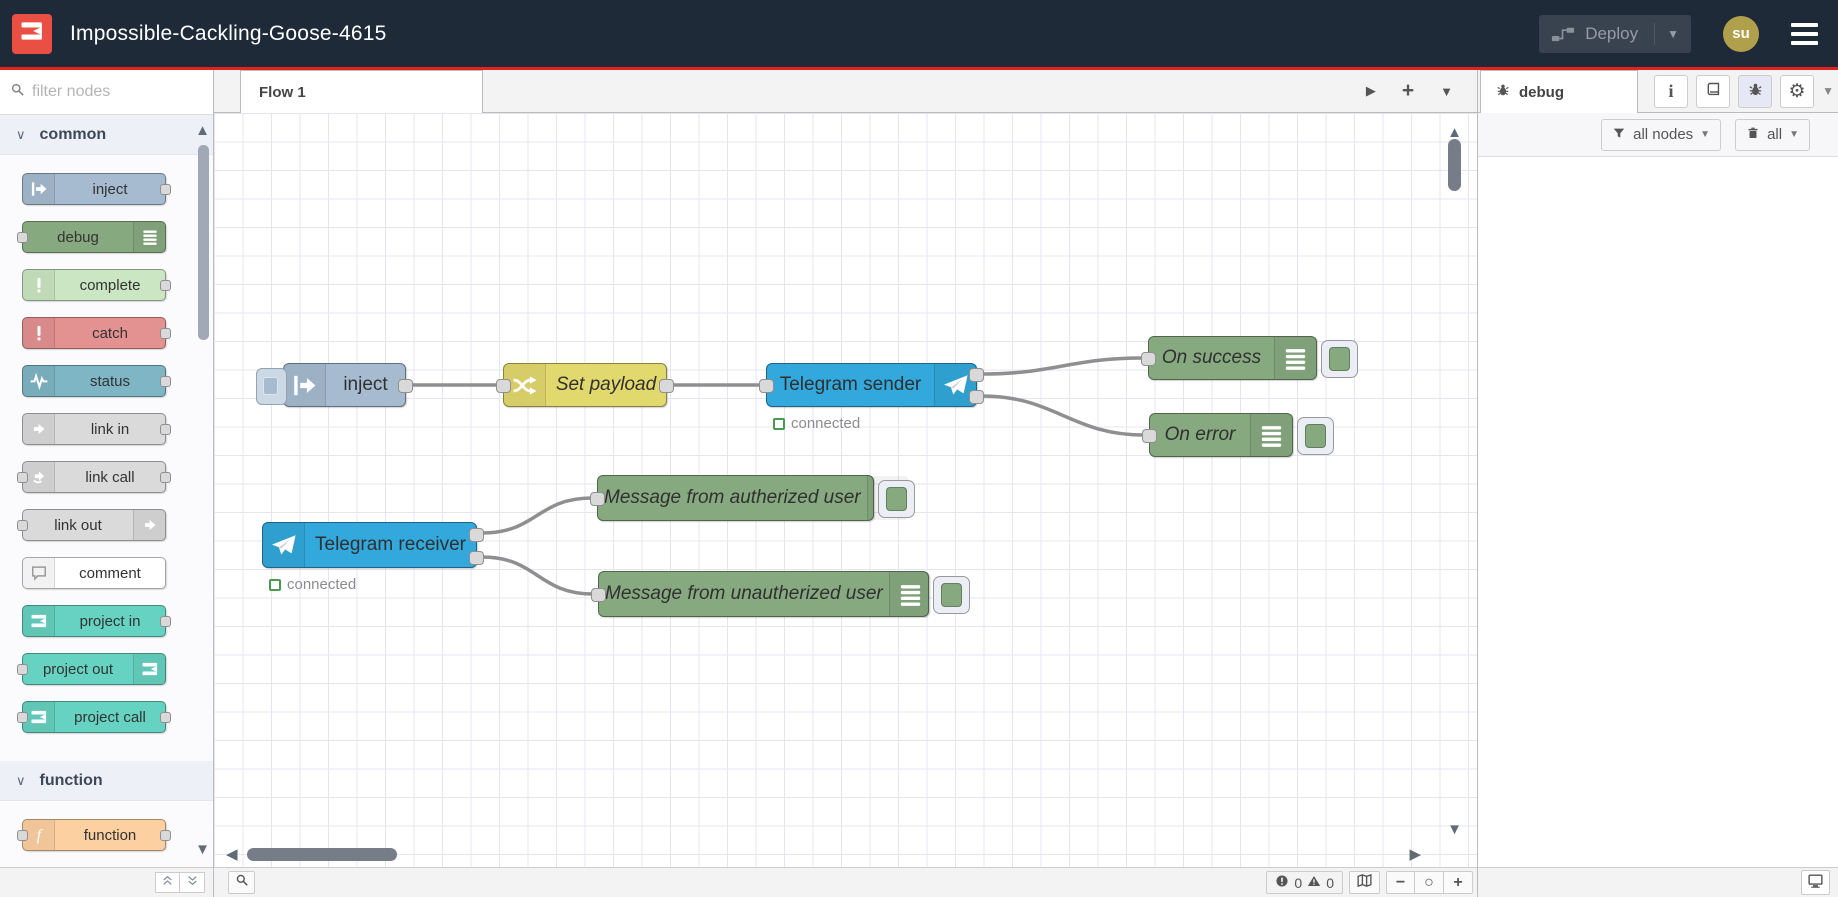 The width and height of the screenshot is (1838, 897). Describe the element at coordinates (1713, 91) in the screenshot. I see `help-button` at that location.